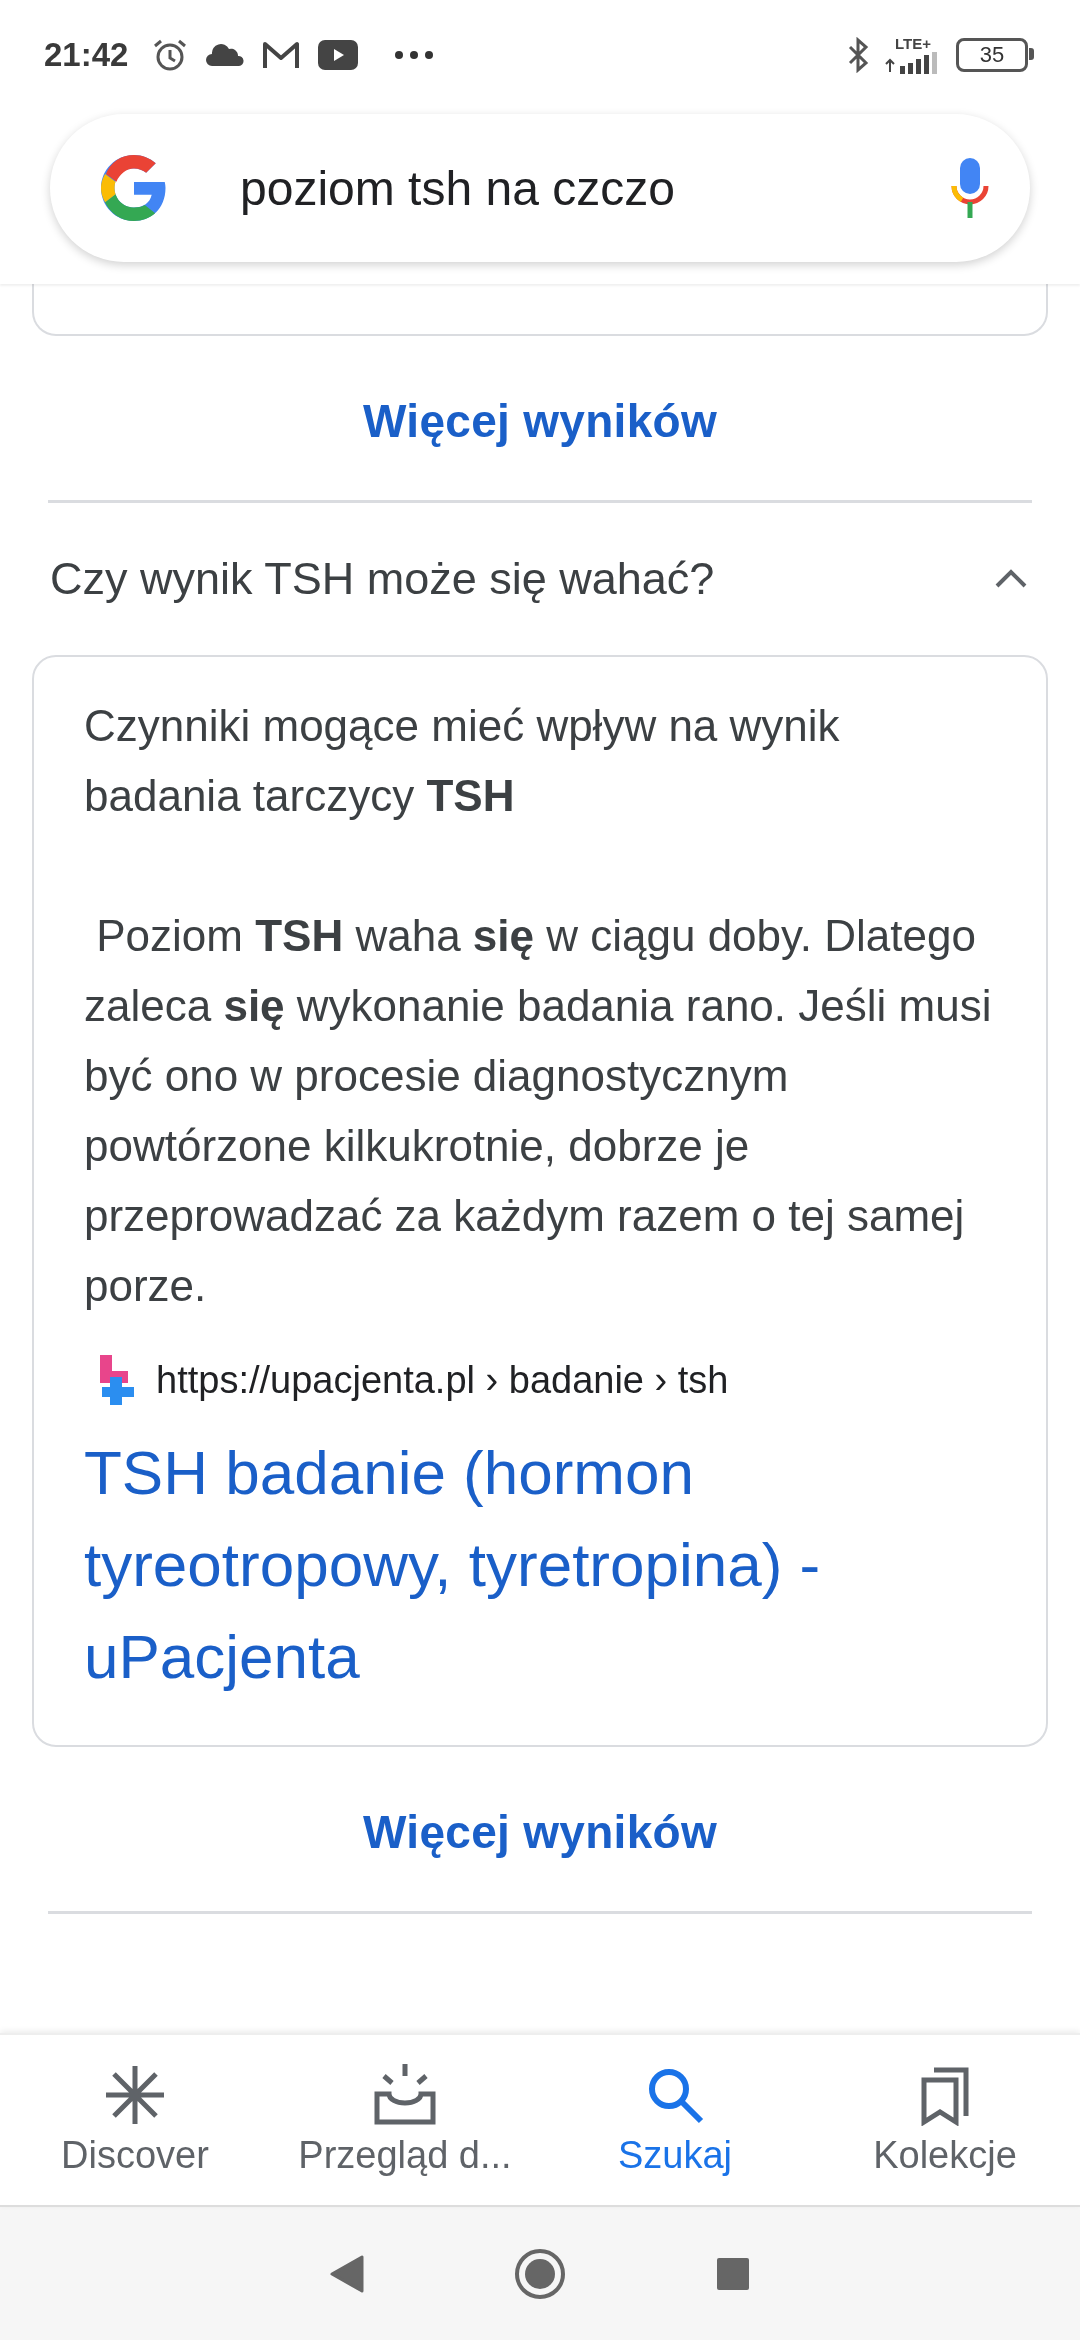 This screenshot has height=2340, width=1080. I want to click on bluetooth-icon, so click(858, 55).